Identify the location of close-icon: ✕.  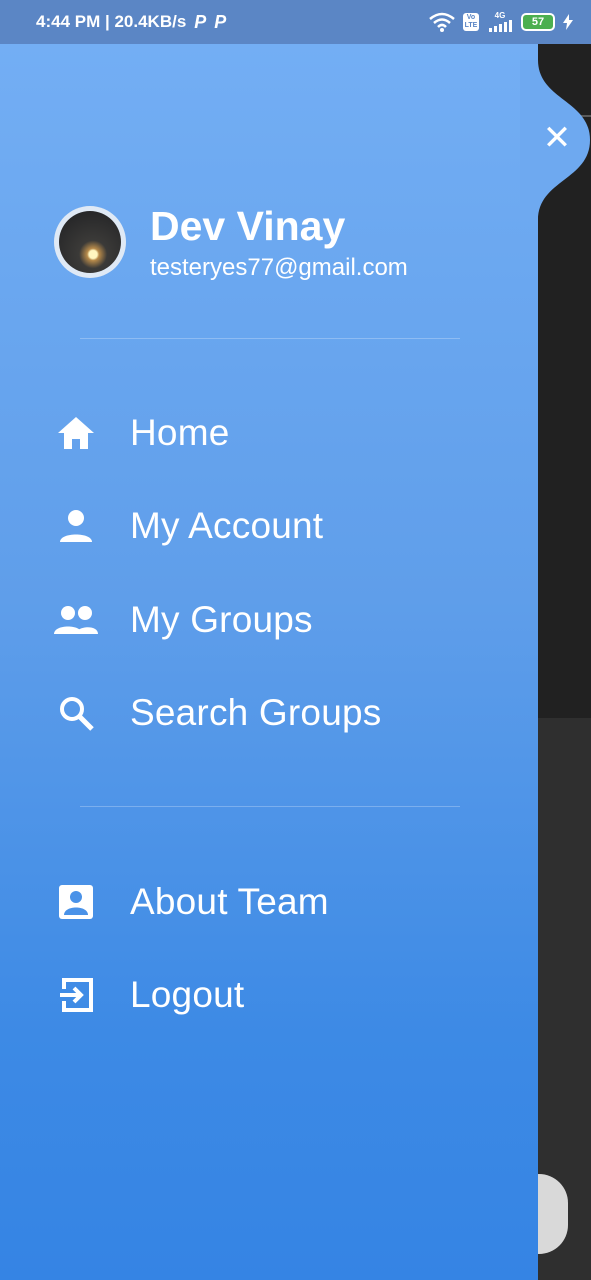
(557, 138).